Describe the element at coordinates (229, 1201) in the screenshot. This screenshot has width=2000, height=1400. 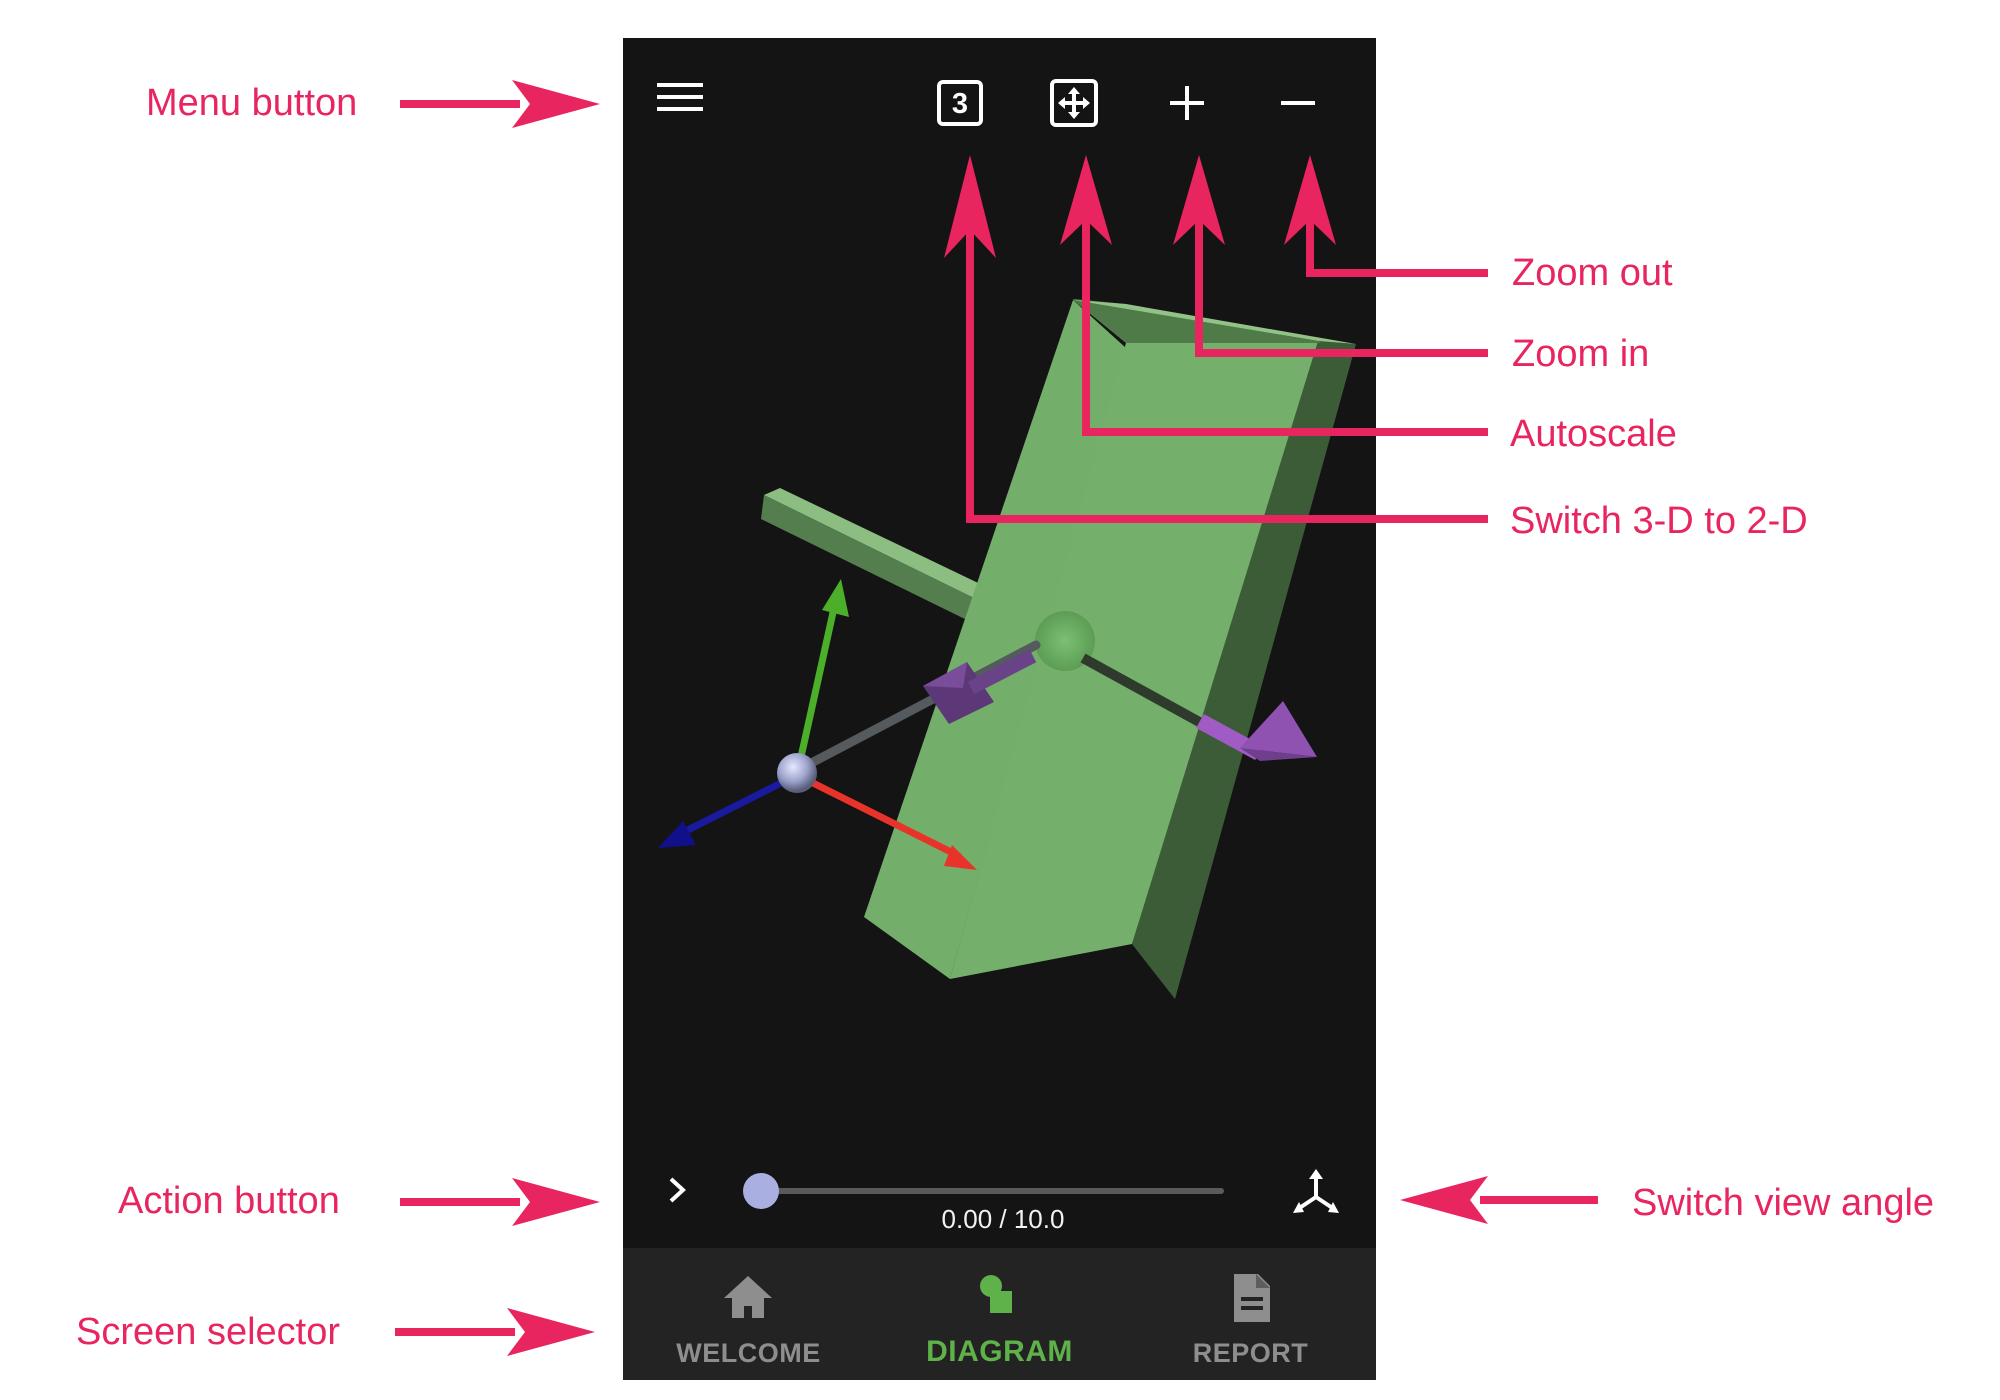
I see `callout-action-button: Action button` at that location.